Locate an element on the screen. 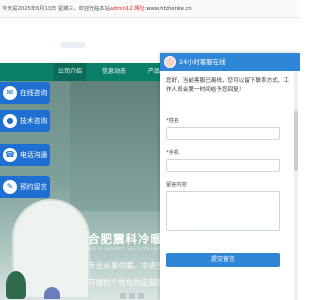 This screenshot has height=300, width=320. appointment-label: 预约留言 is located at coordinates (34, 187).